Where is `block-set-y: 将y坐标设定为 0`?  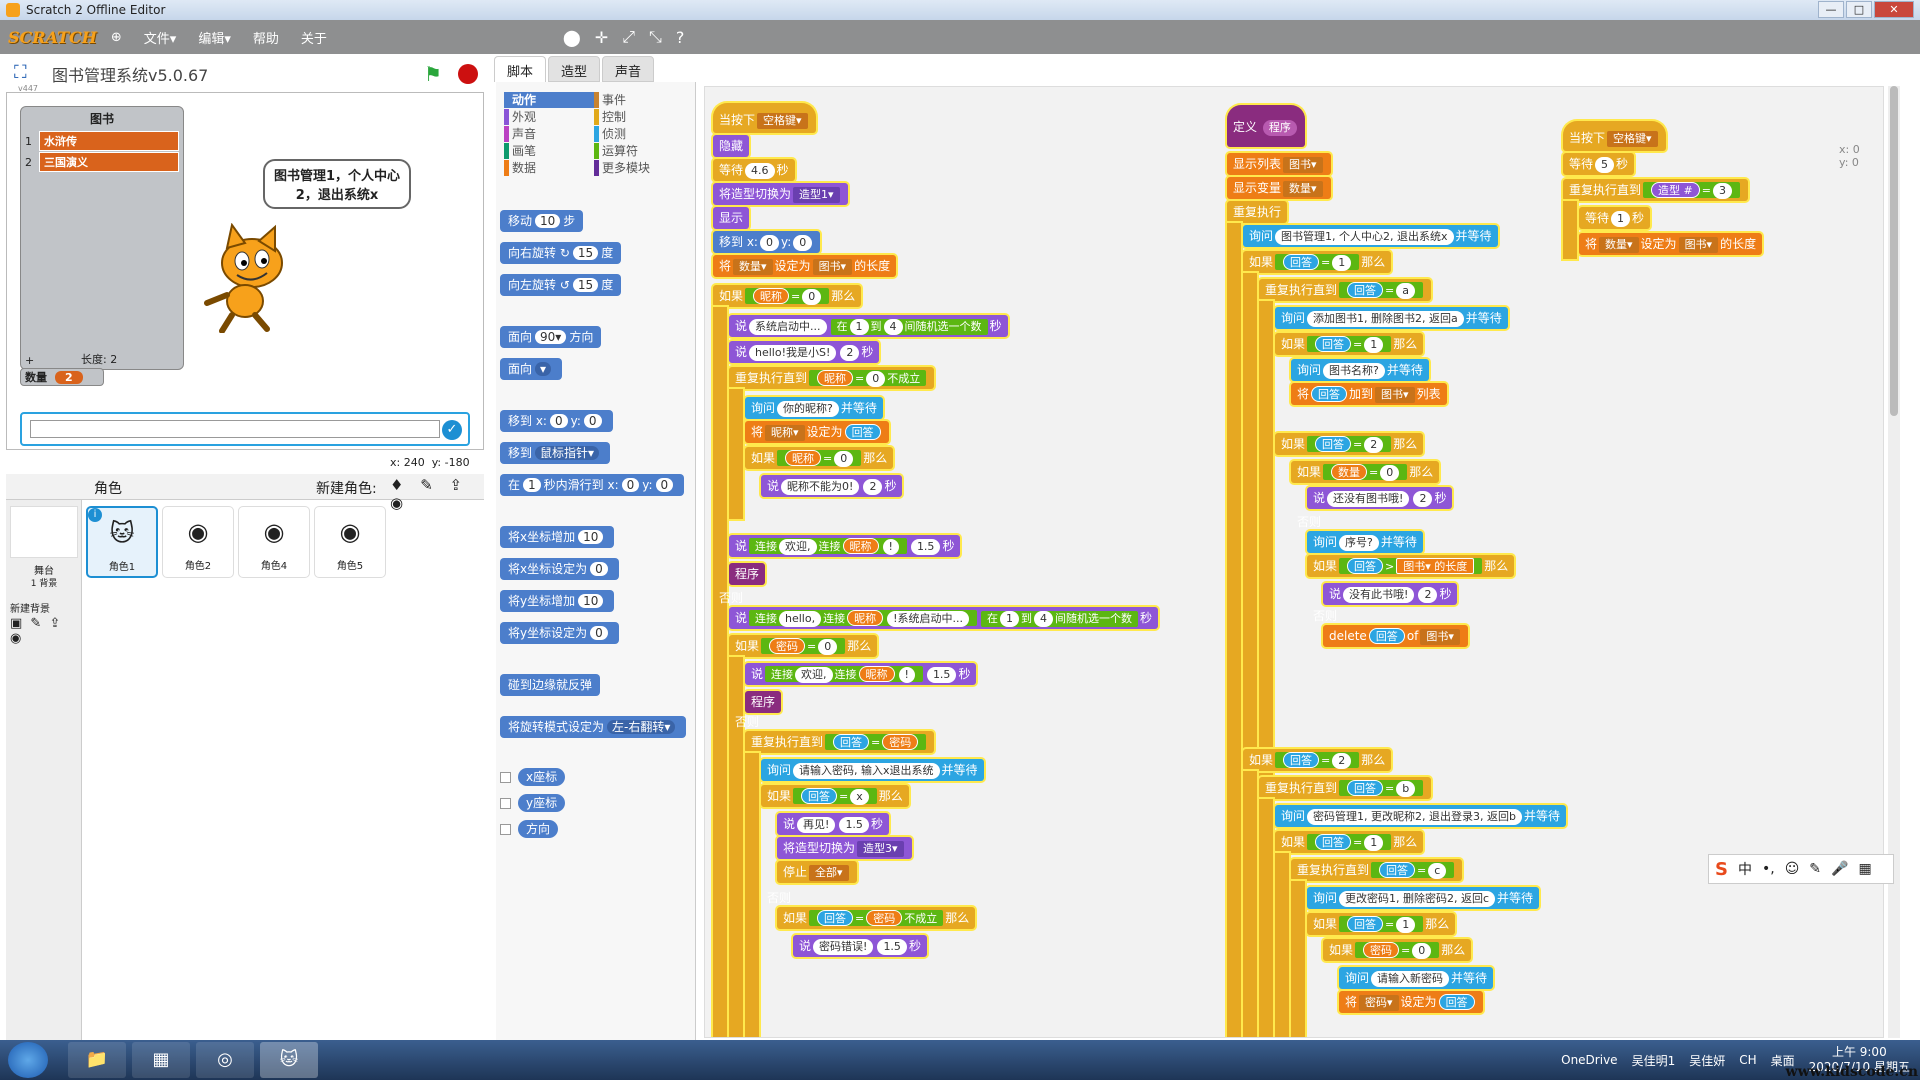 block-set-y: 将y坐标设定为 0 is located at coordinates (559, 633).